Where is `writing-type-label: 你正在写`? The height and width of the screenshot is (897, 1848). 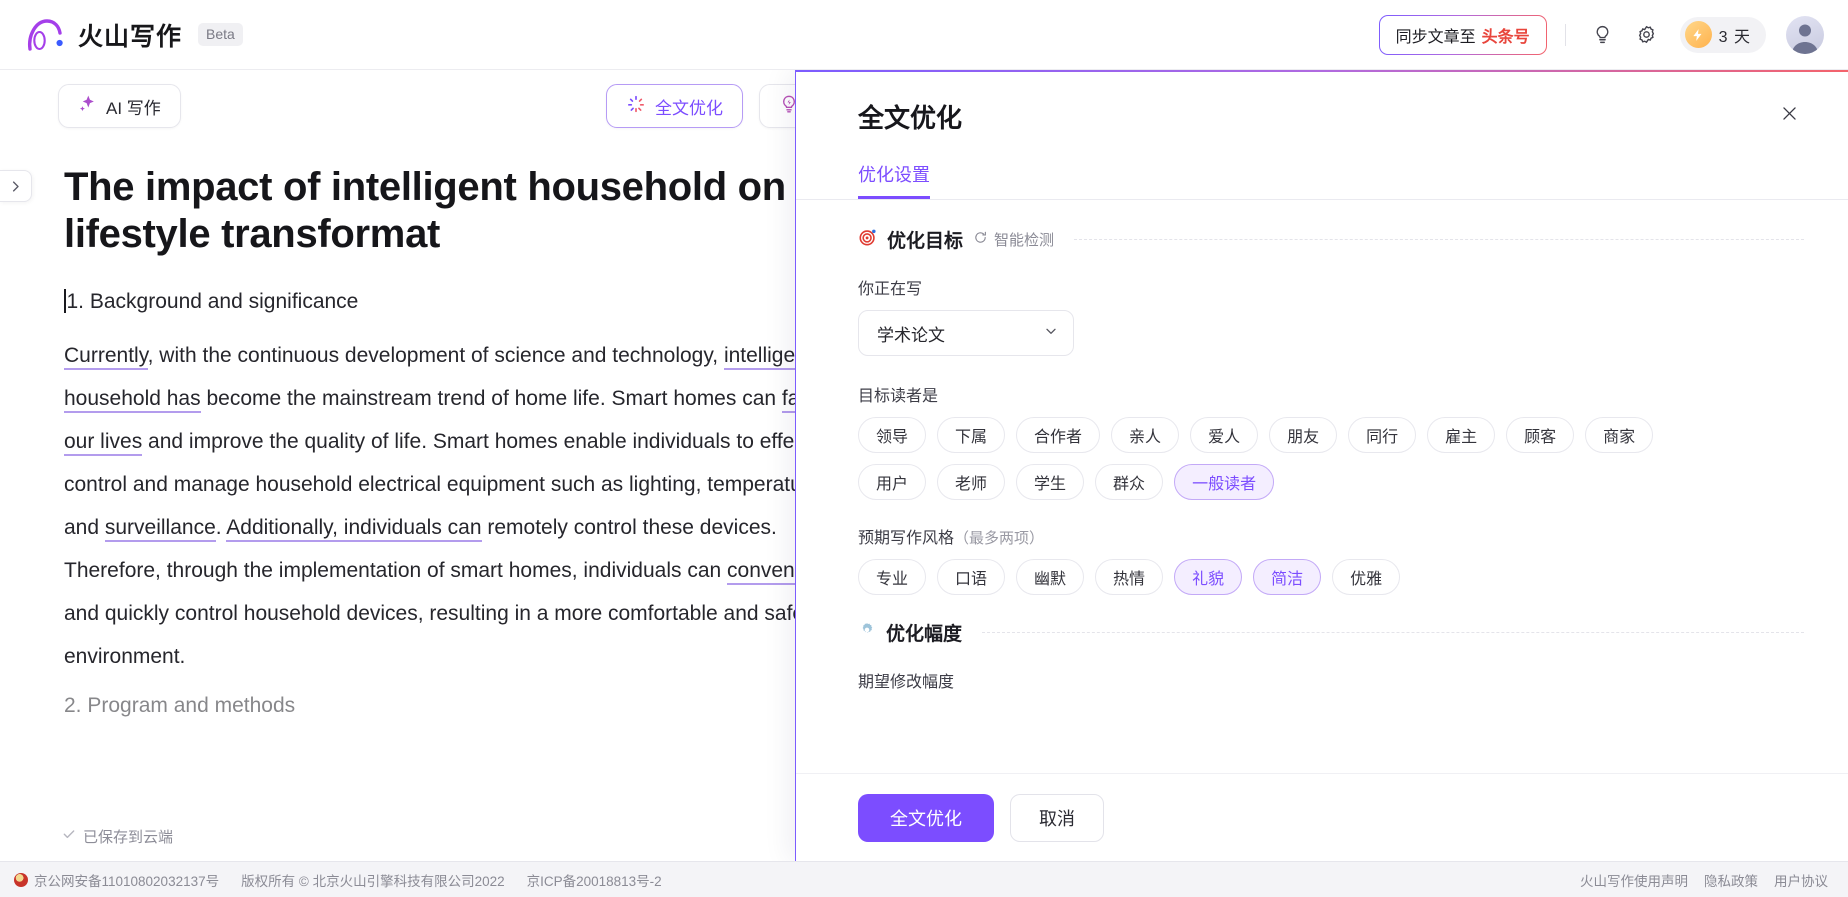 writing-type-label: 你正在写 is located at coordinates (890, 289).